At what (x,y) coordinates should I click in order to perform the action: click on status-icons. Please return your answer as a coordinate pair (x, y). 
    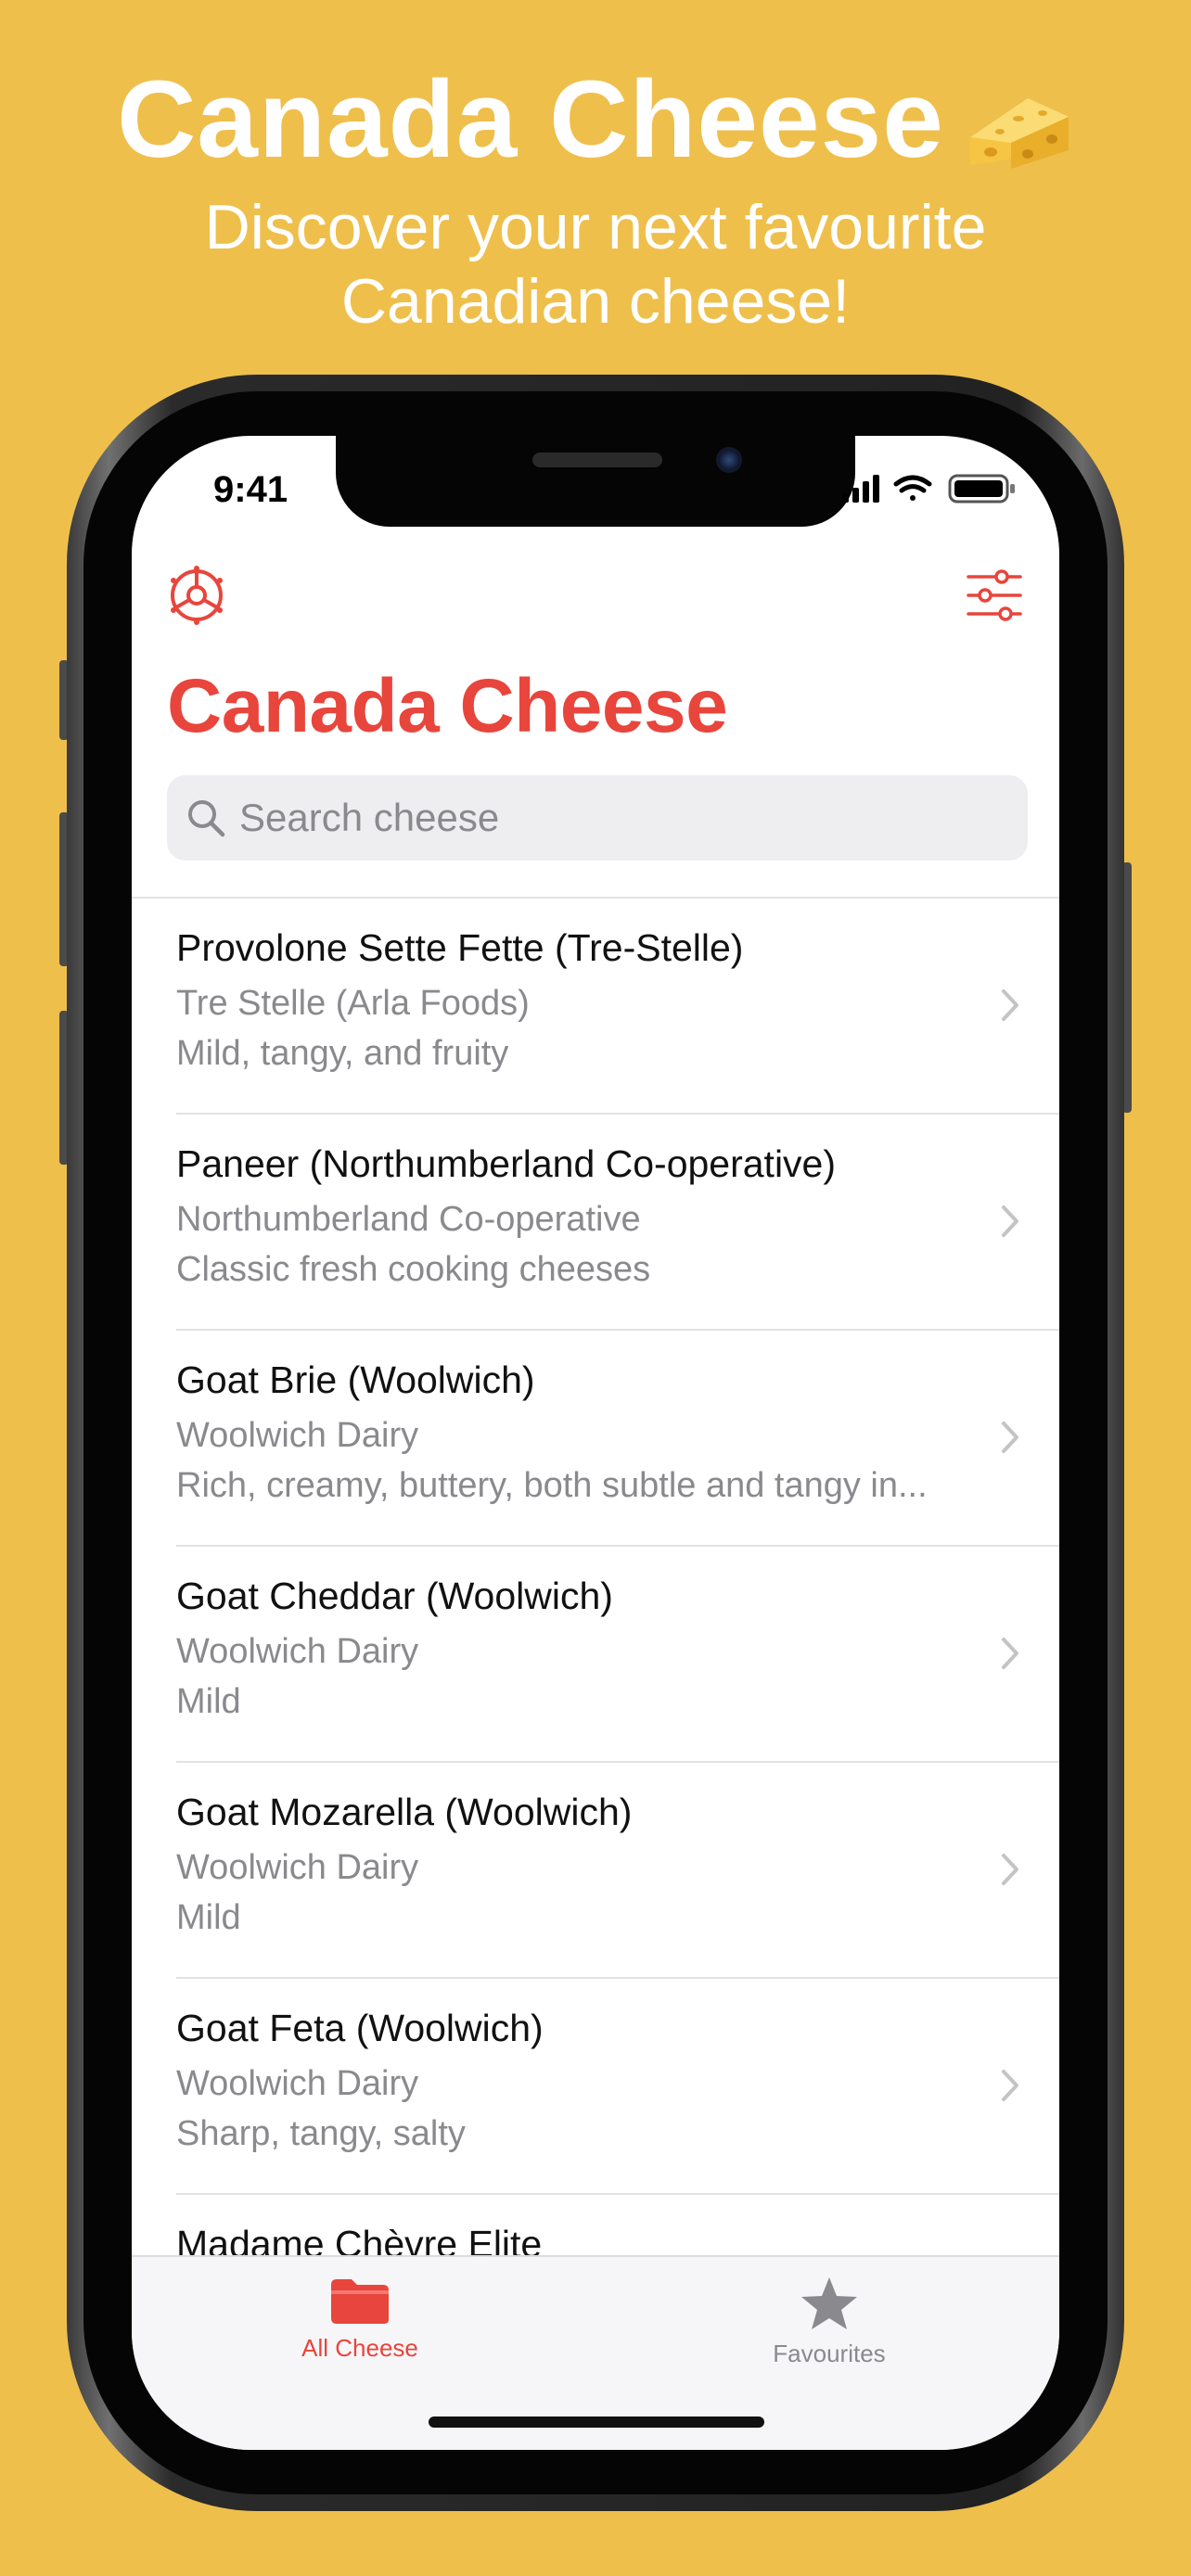
    Looking at the image, I should click on (929, 489).